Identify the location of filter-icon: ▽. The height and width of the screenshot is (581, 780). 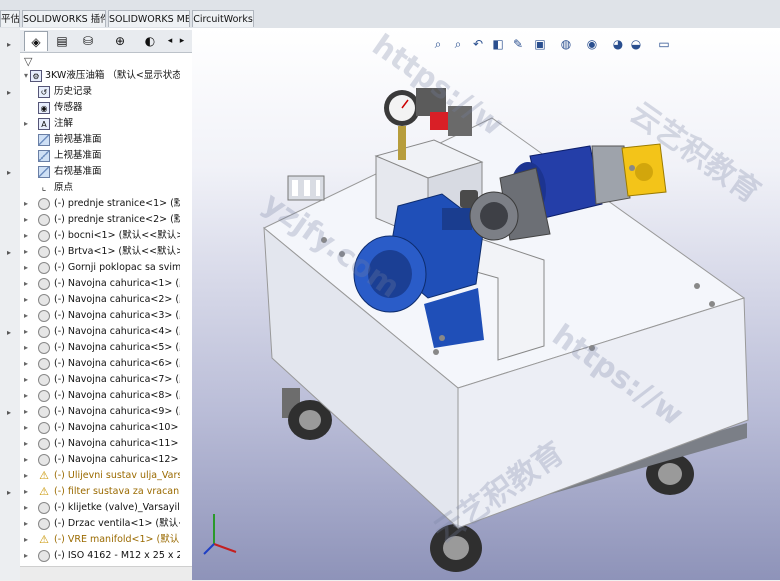
(28, 61).